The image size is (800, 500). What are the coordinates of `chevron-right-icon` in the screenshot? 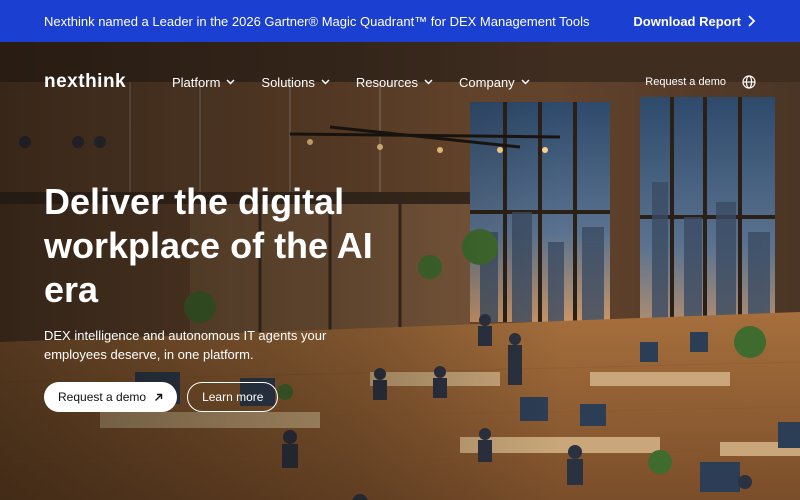 It's located at (752, 21).